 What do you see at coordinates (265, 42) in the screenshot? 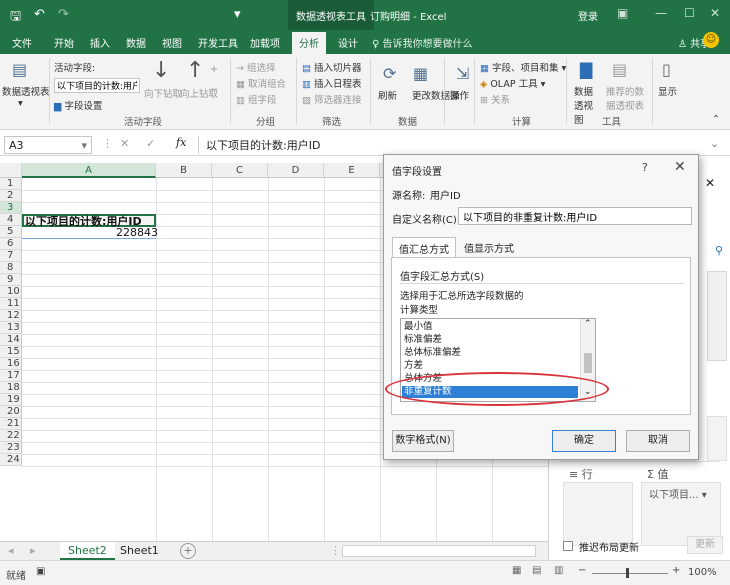
I see `tab-addins: 加载项` at bounding box center [265, 42].